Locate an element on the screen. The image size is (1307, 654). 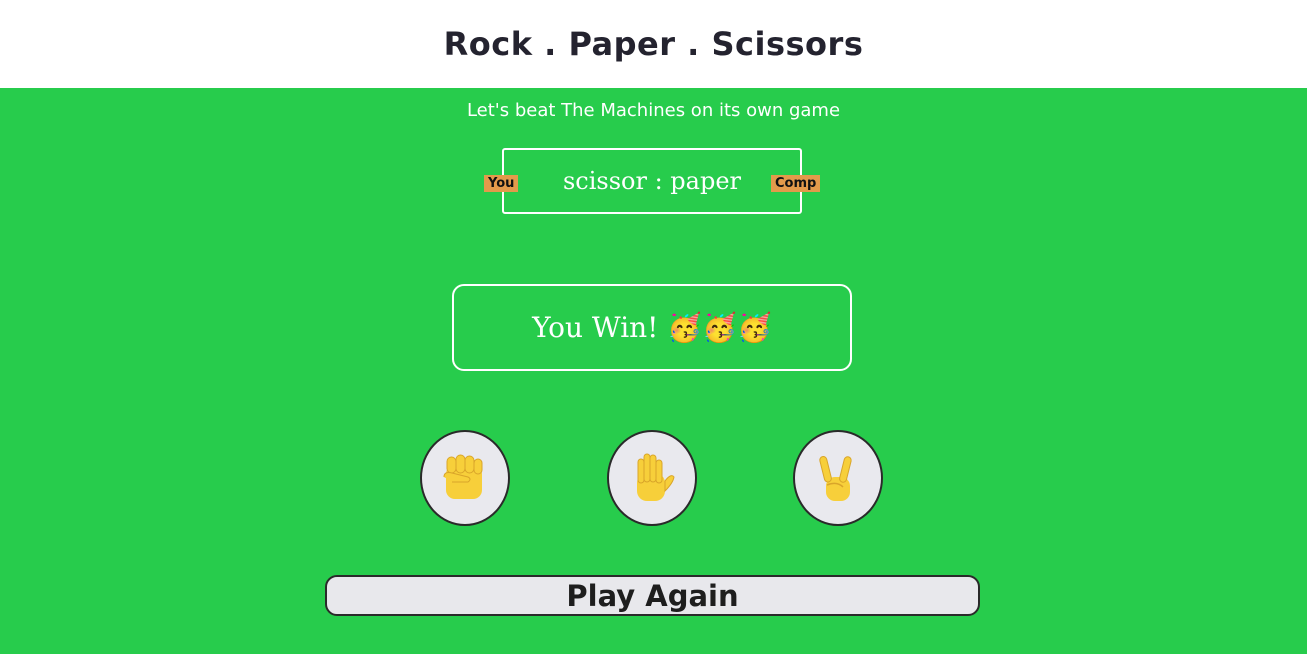
result-text: You Win! 🥳🥳🥳 is located at coordinates (652, 327).